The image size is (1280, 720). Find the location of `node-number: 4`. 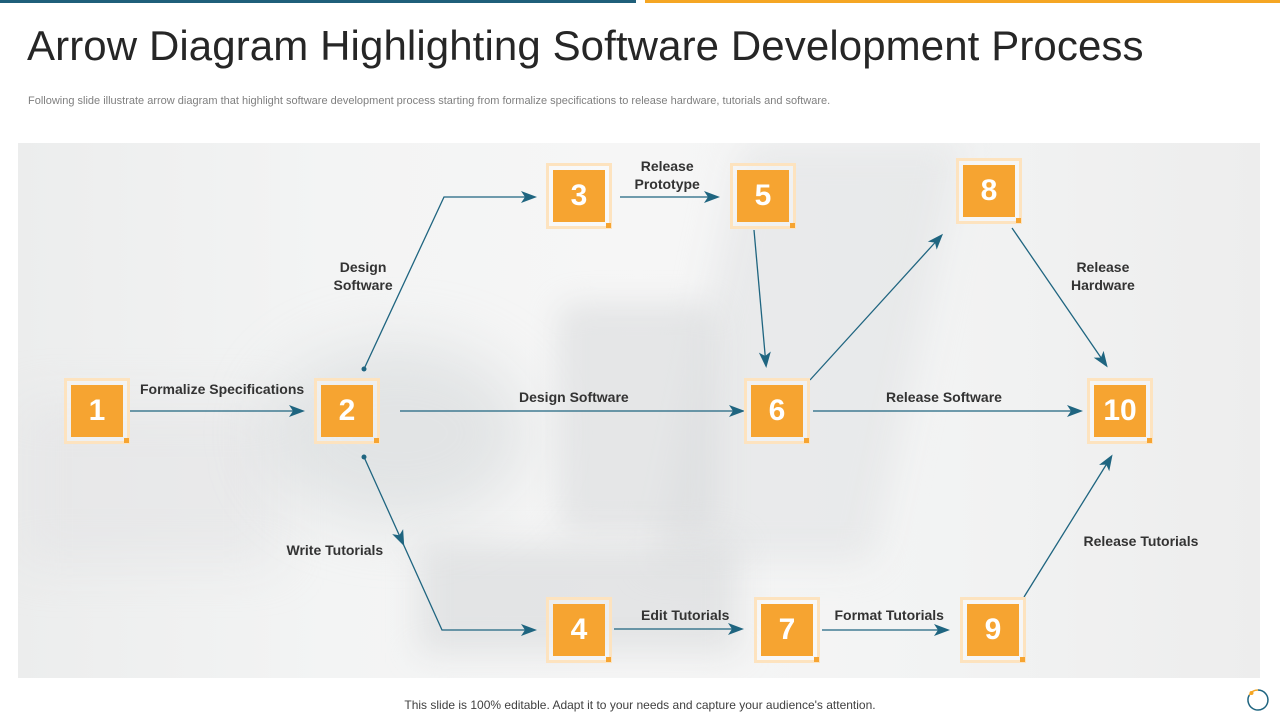

node-number: 4 is located at coordinates (579, 630).